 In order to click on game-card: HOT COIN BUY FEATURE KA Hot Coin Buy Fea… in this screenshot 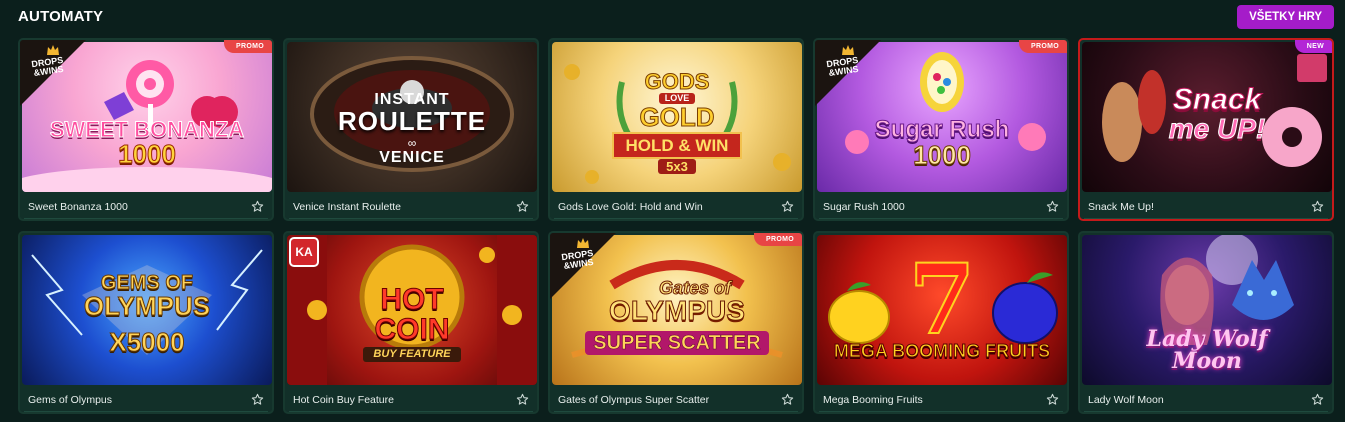, I will do `click(411, 322)`.